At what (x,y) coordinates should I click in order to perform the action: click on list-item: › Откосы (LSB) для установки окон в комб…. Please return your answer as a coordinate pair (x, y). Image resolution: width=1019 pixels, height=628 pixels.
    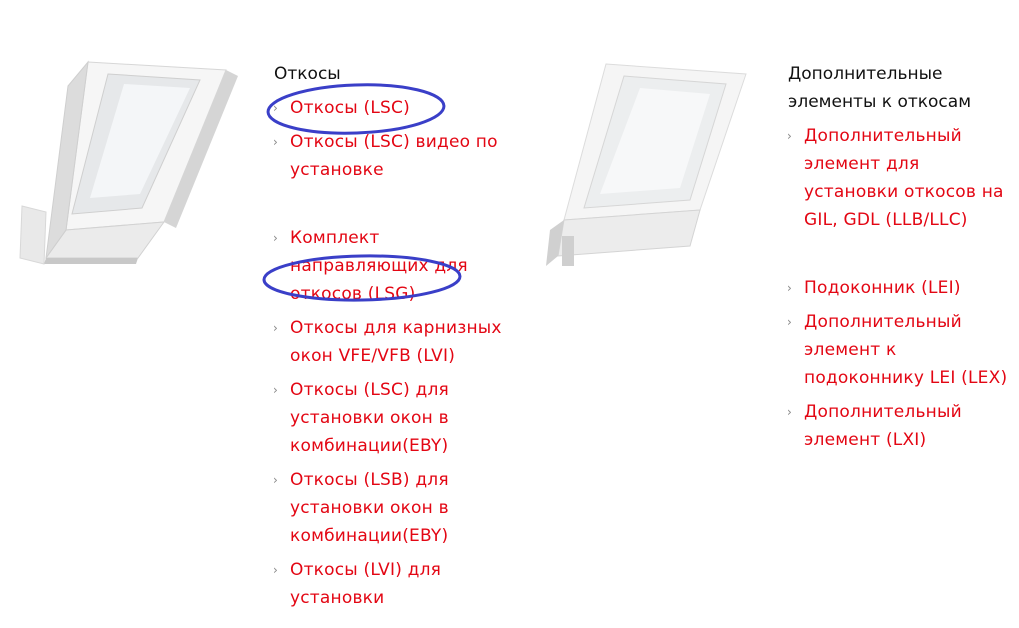
    Looking at the image, I should click on (390, 508).